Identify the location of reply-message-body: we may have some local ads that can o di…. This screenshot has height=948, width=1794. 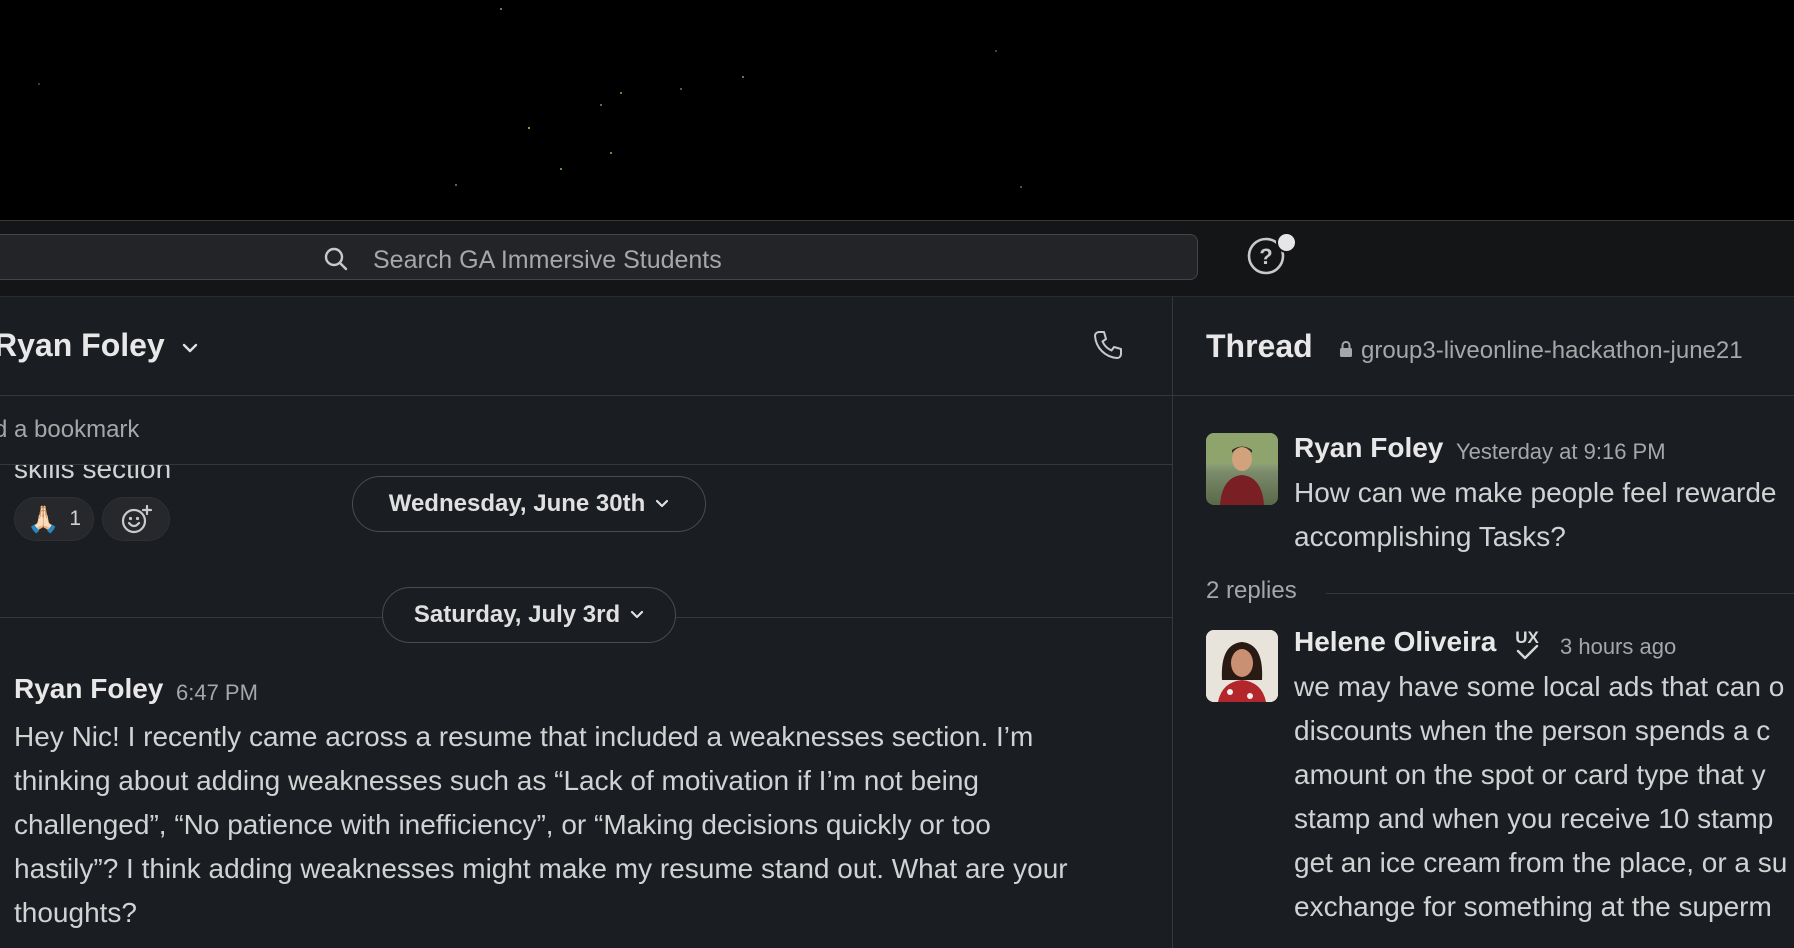
(1540, 797).